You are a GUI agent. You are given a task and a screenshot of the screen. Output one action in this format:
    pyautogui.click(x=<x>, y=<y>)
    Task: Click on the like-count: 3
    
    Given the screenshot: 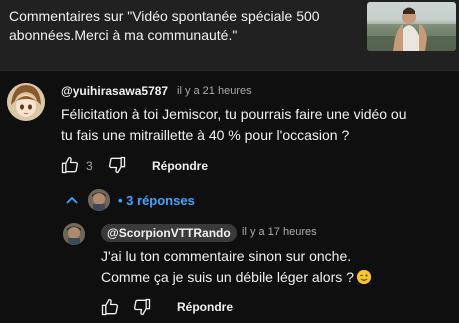 What is the action you would take?
    pyautogui.click(x=89, y=166)
    